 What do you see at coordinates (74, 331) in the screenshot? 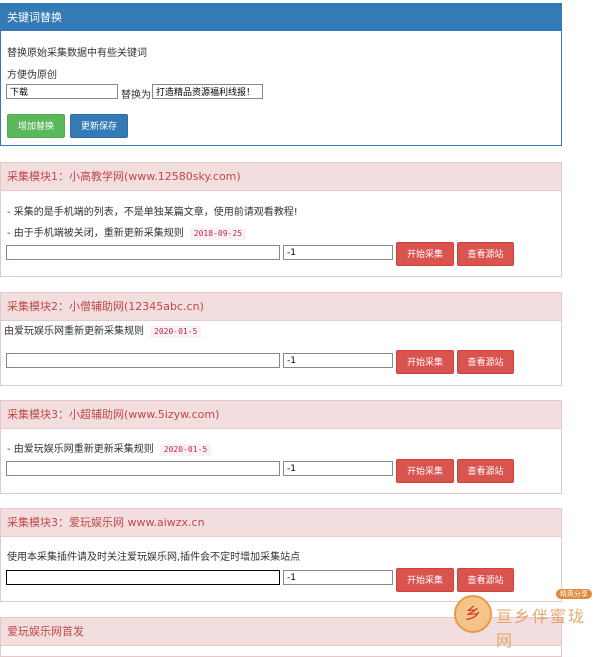
I see `module-note-text: 由爱玩娱乐网重新更新采集规则` at bounding box center [74, 331].